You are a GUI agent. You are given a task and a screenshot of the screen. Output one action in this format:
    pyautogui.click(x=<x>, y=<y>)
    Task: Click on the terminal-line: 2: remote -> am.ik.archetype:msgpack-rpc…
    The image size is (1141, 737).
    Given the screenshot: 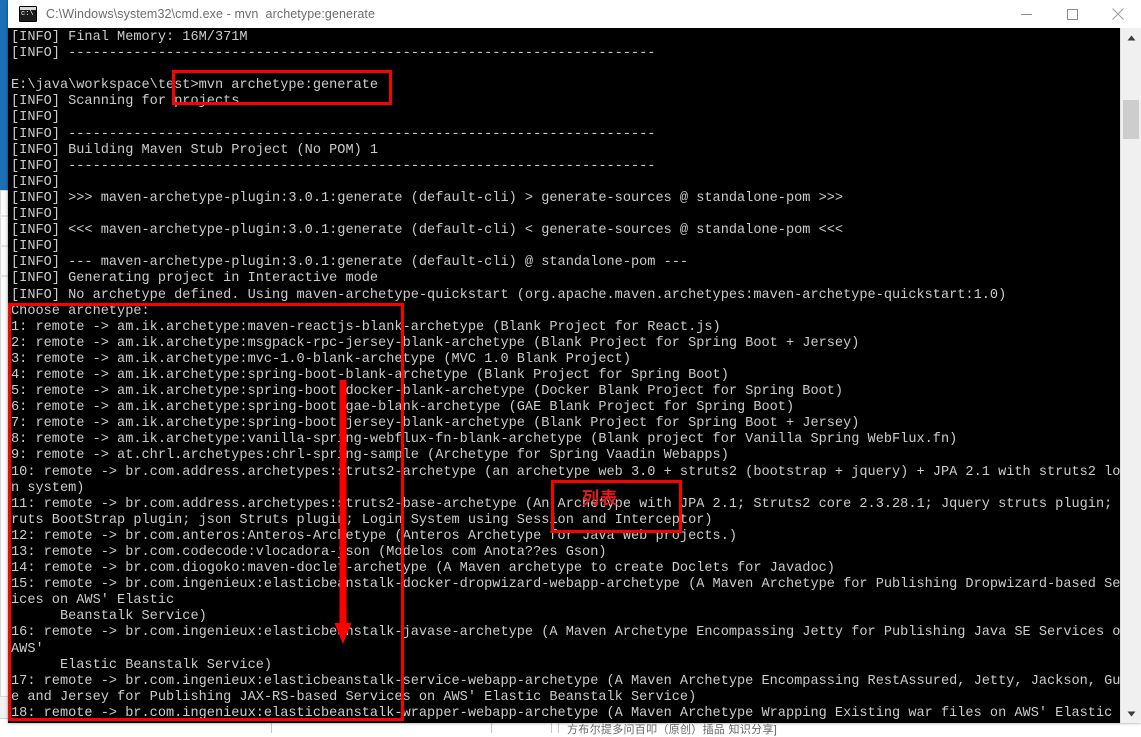 What is the action you would take?
    pyautogui.click(x=435, y=343)
    